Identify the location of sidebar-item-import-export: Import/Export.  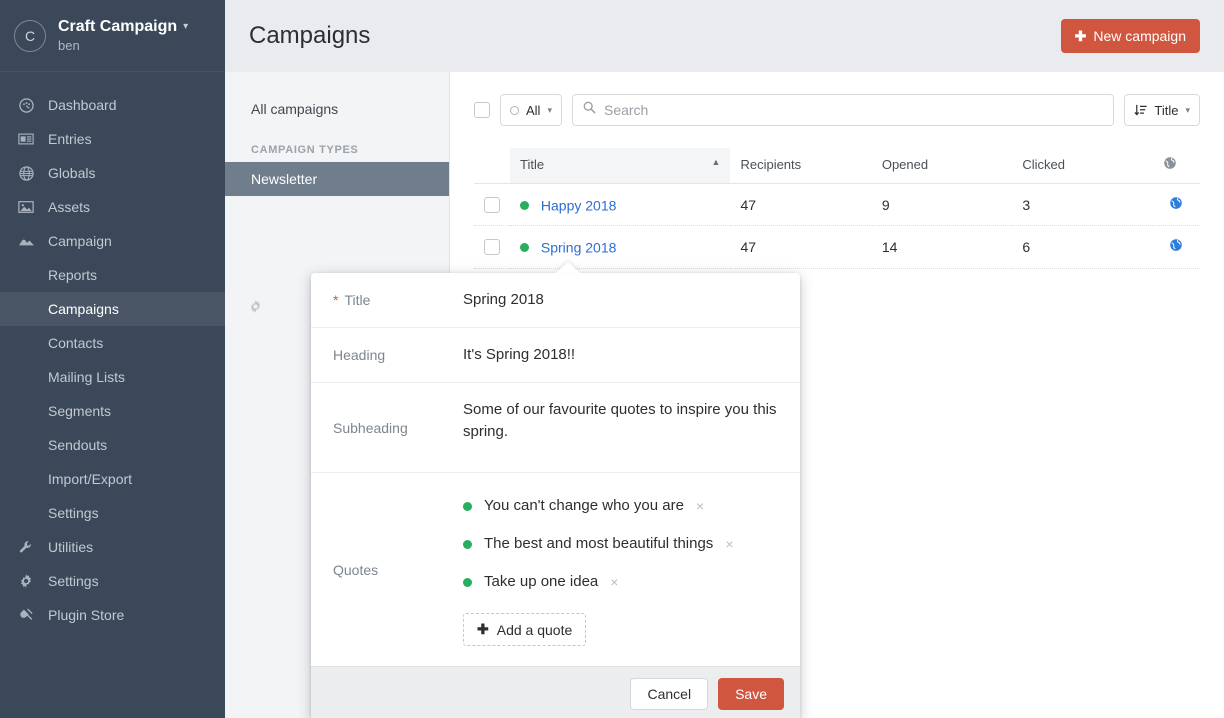
(112, 479).